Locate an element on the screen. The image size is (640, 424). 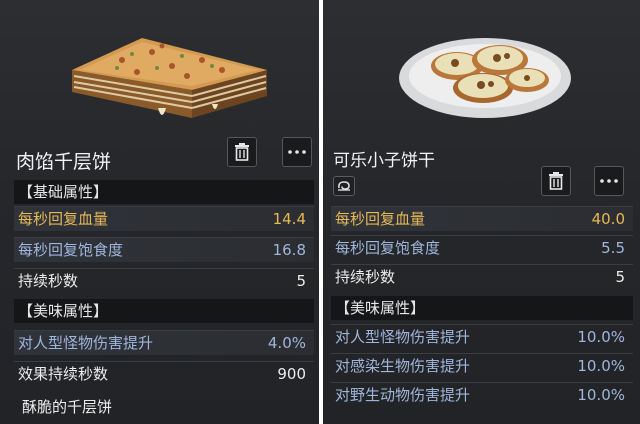
stat-row: 对野生动物伤害提升 10.0% is located at coordinates (482, 394).